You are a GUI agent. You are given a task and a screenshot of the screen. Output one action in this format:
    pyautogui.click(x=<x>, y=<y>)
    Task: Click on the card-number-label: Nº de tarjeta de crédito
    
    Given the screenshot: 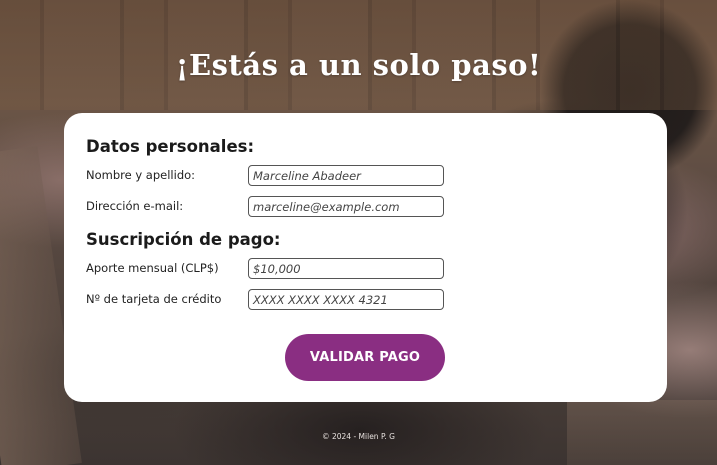 What is the action you would take?
    pyautogui.click(x=154, y=299)
    